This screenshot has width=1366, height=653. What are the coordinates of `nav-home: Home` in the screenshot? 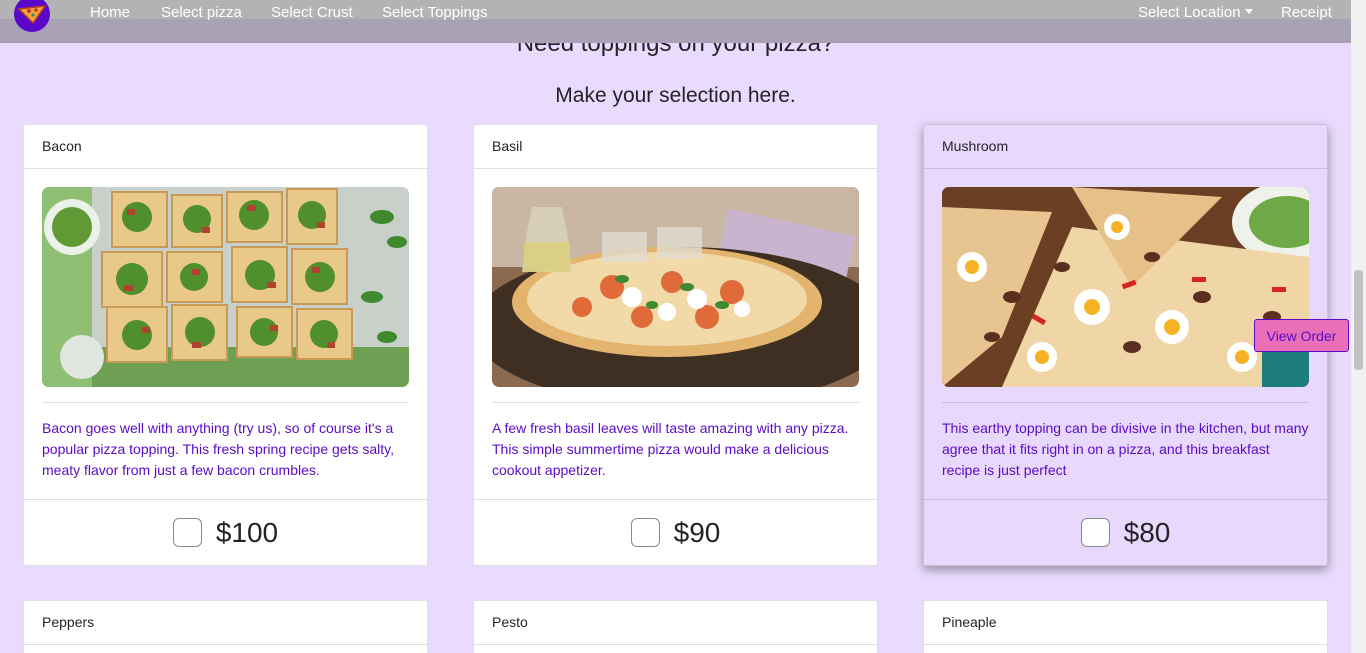 It's located at (110, 12).